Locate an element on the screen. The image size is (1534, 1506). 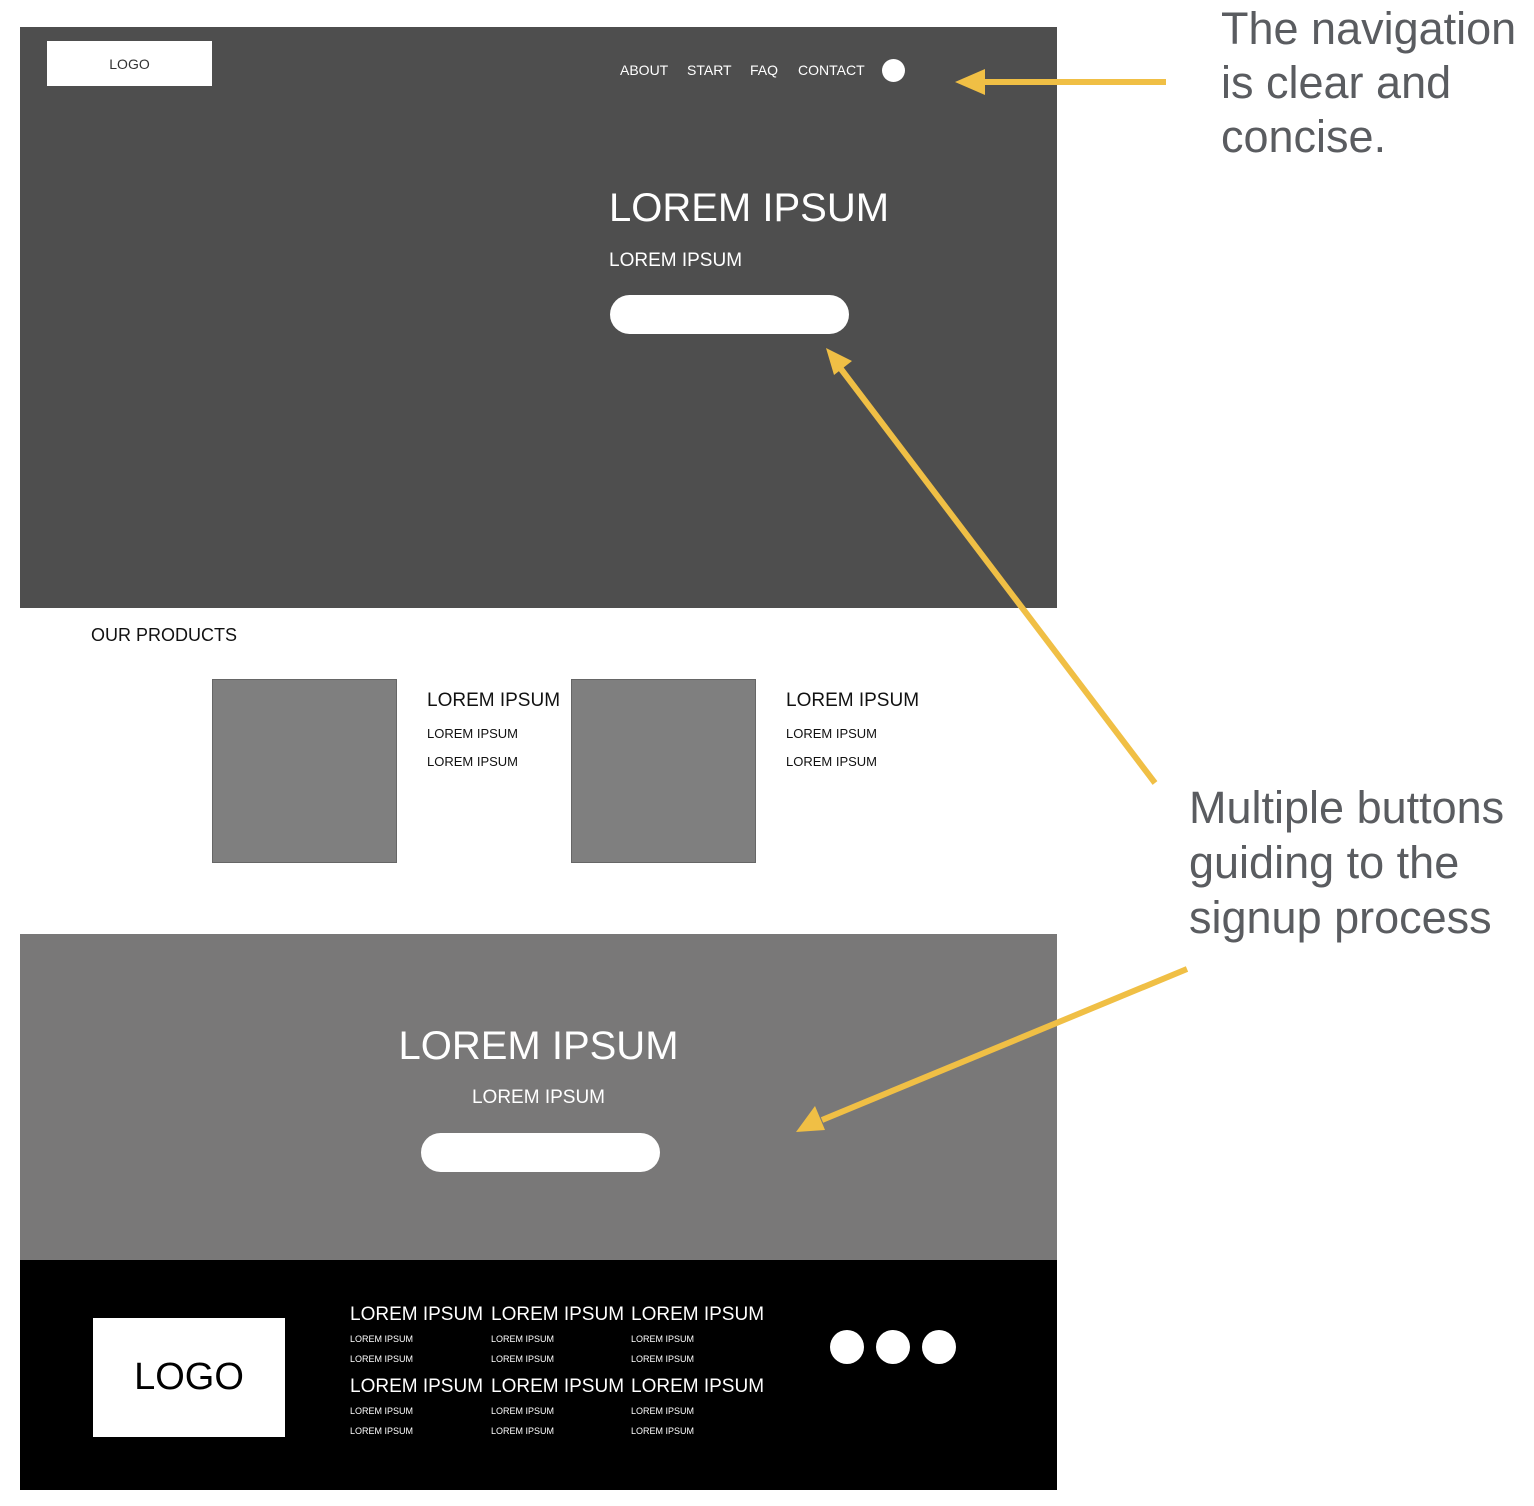
hero-subtitle: LOREM IPSUM is located at coordinates (676, 260).